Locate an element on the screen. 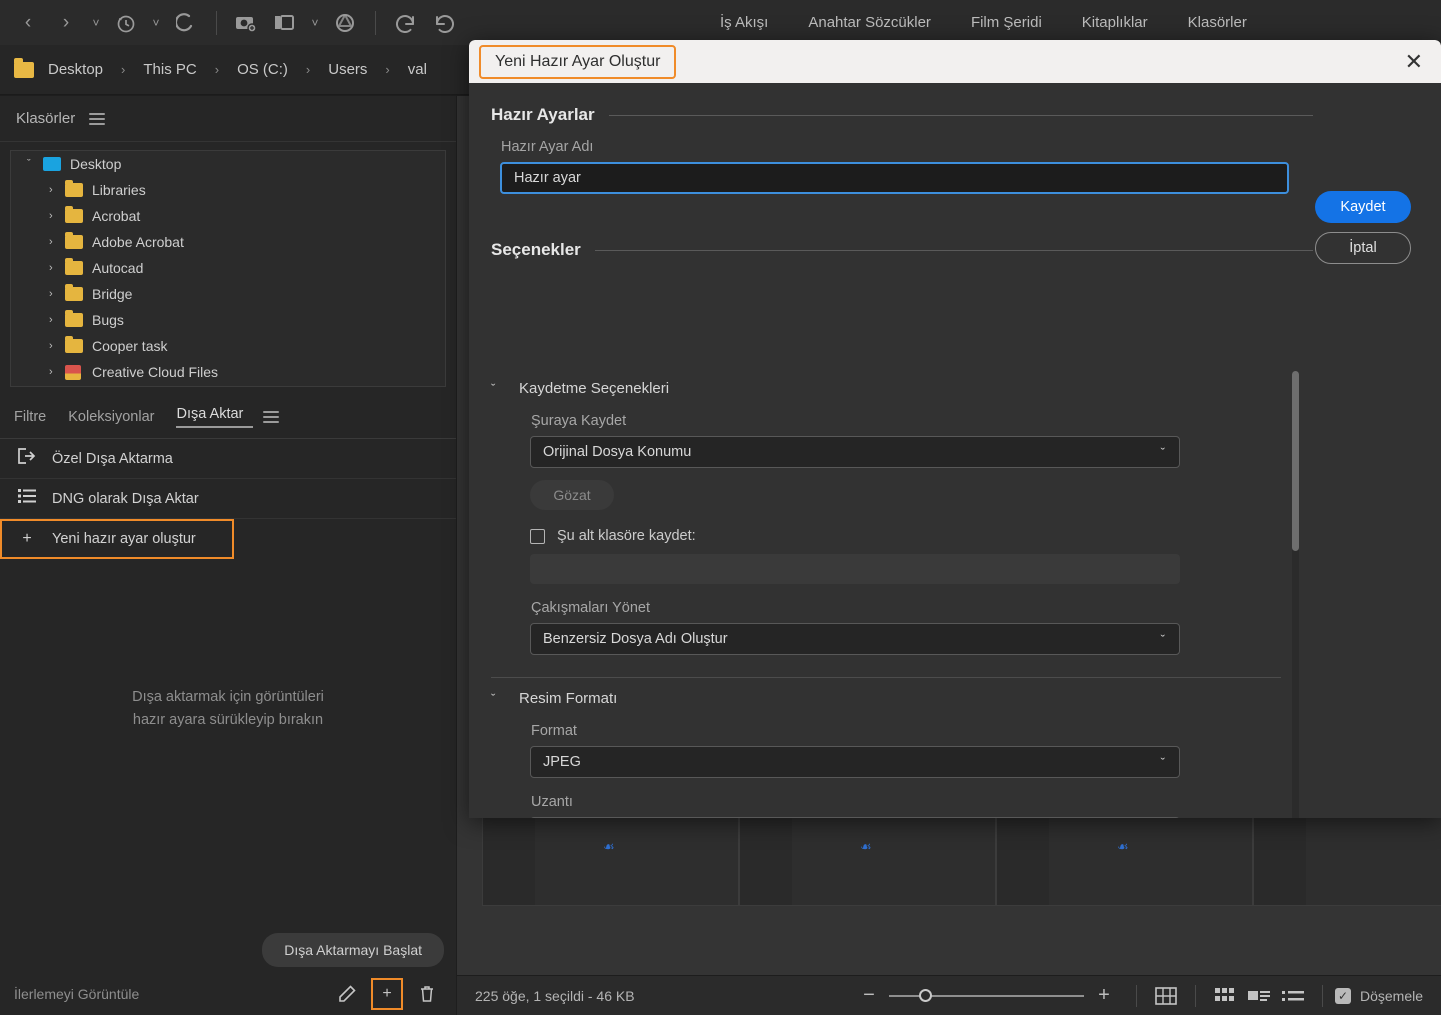  aperture-icon is located at coordinates (345, 23).